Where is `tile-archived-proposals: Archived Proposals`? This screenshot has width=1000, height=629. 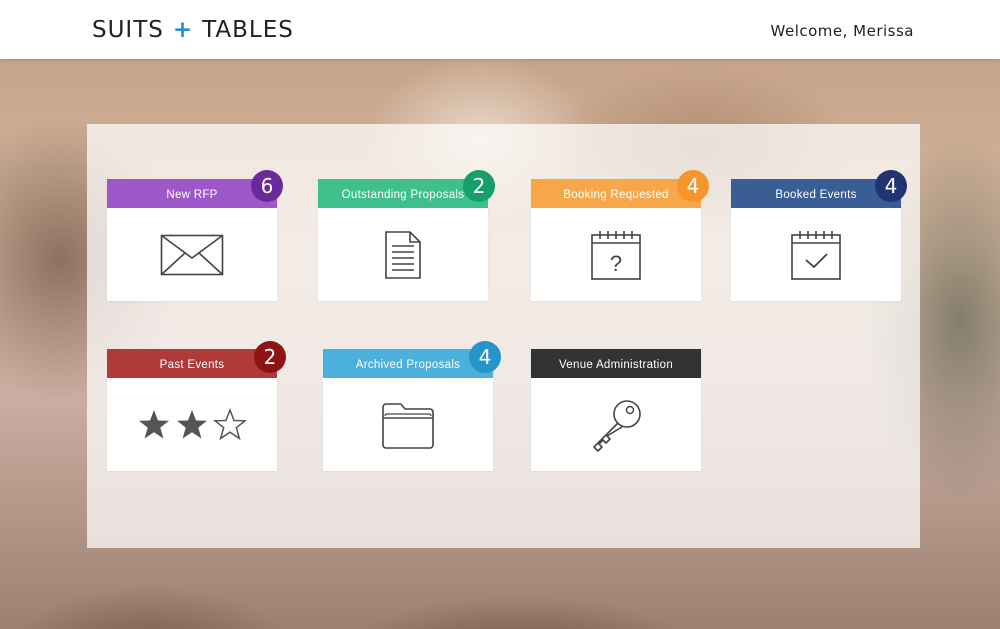
tile-archived-proposals: Archived Proposals is located at coordinates (408, 410).